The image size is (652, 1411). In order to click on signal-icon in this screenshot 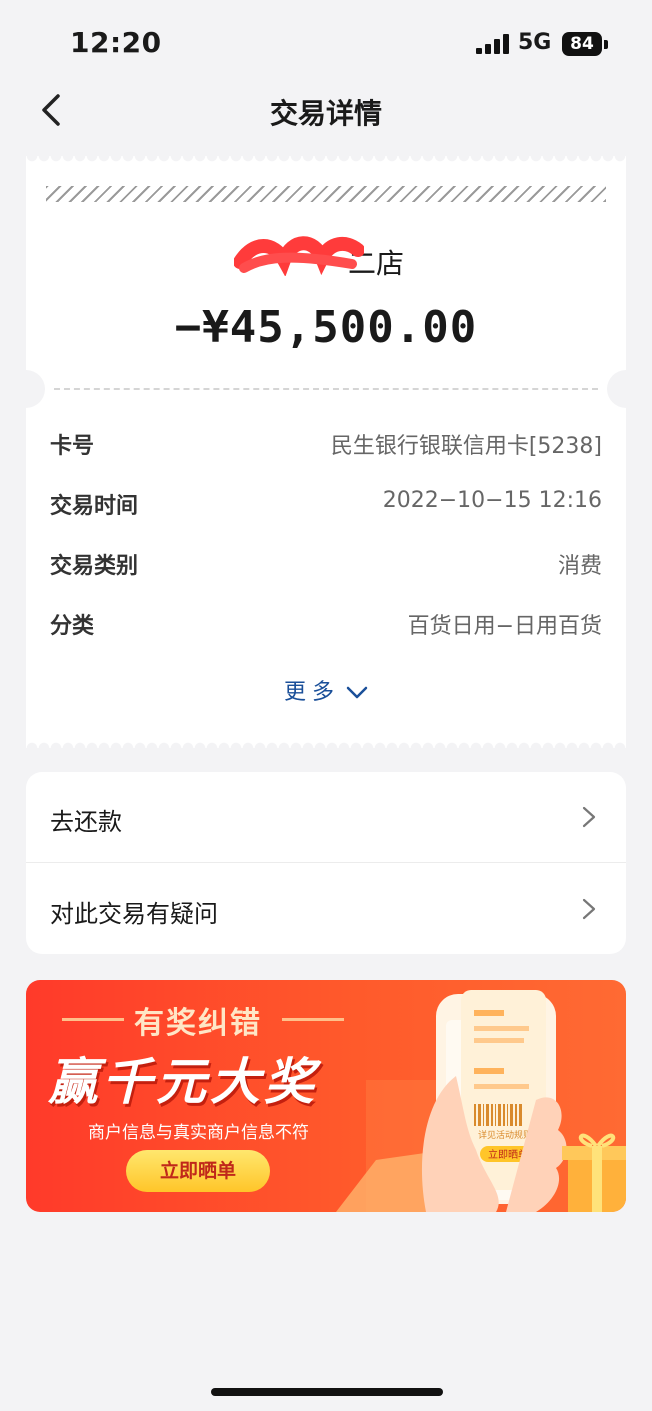, I will do `click(492, 44)`.